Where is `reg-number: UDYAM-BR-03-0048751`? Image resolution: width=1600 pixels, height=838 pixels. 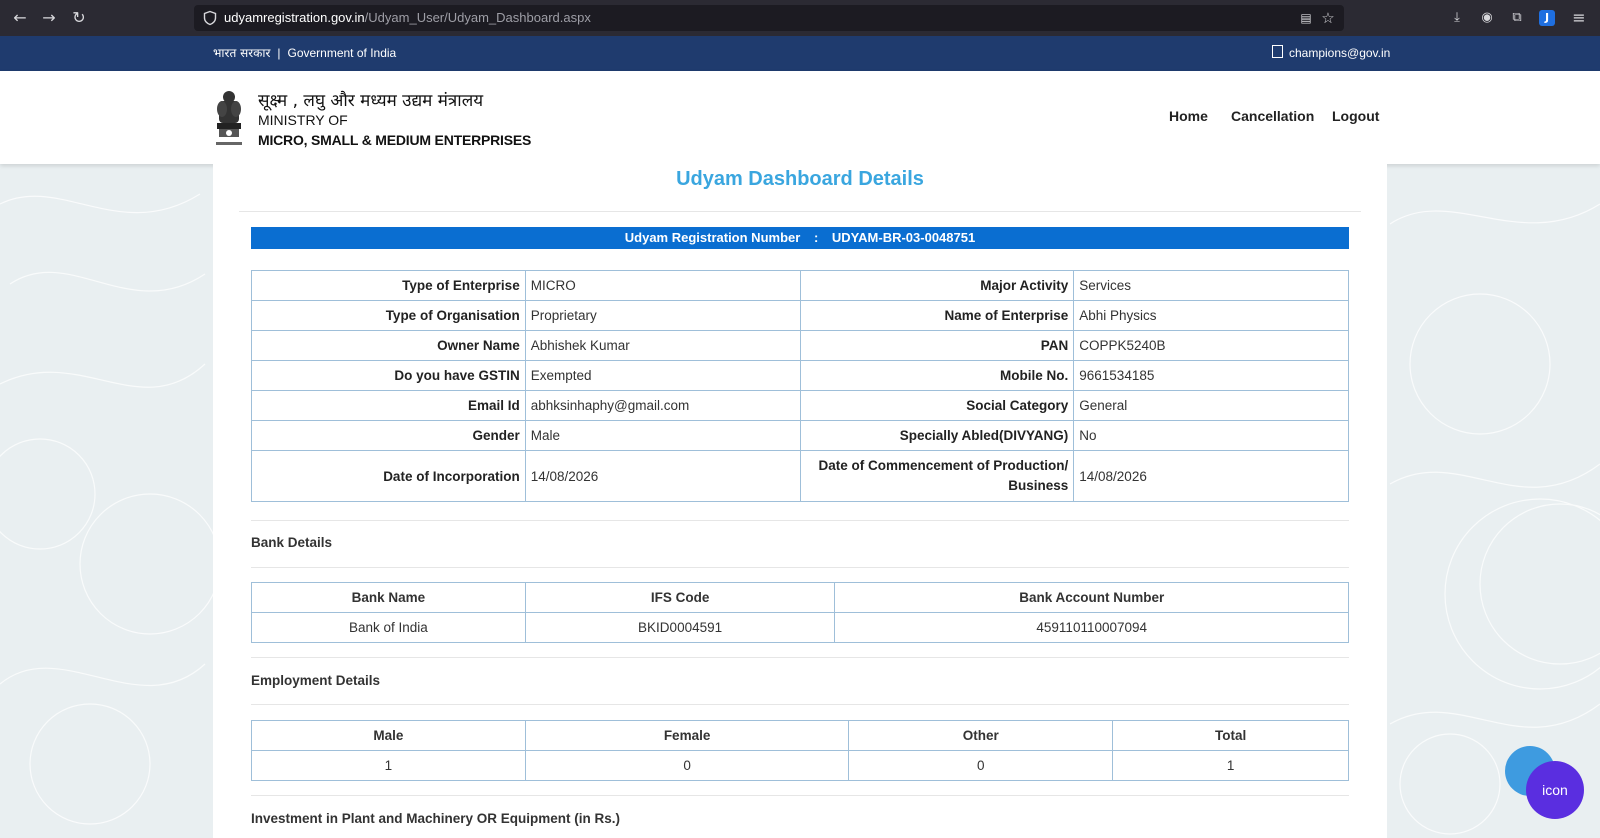
reg-number: UDYAM-BR-03-0048751 is located at coordinates (903, 237).